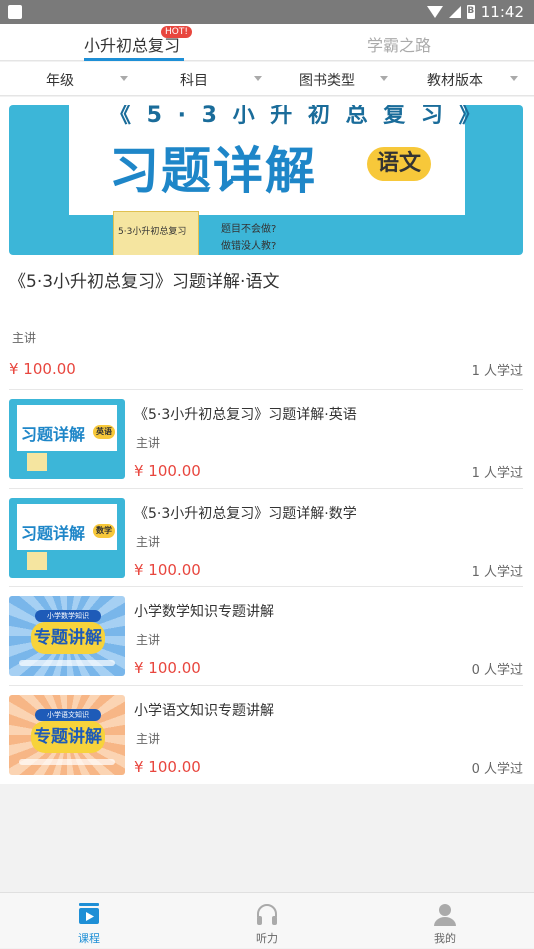 This screenshot has height=949, width=534. What do you see at coordinates (267, 938) in the screenshot?
I see `nav-listen-label: 听力` at bounding box center [267, 938].